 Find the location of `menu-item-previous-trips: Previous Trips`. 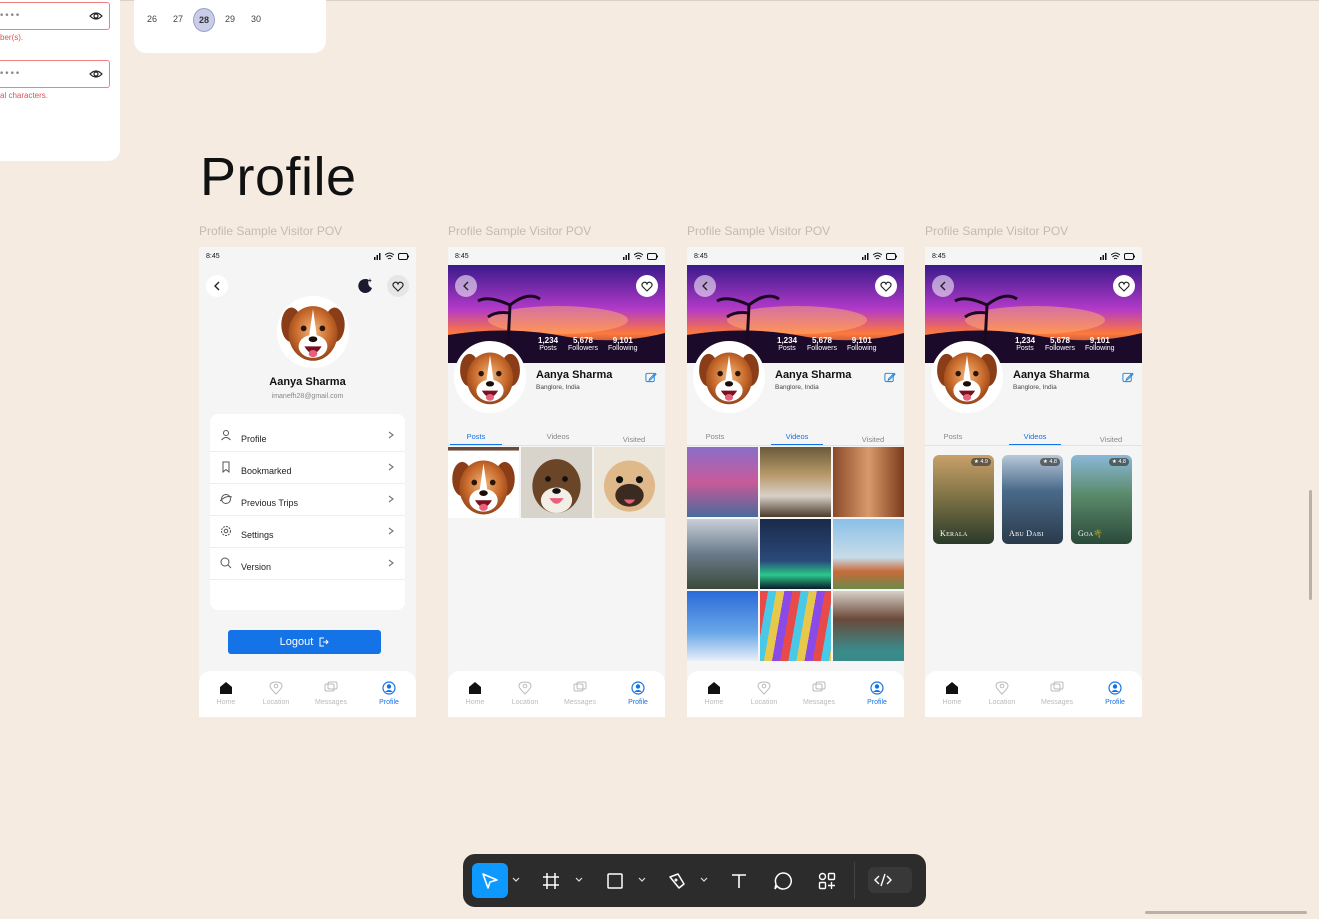

menu-item-previous-trips: Previous Trips is located at coordinates (307, 500).